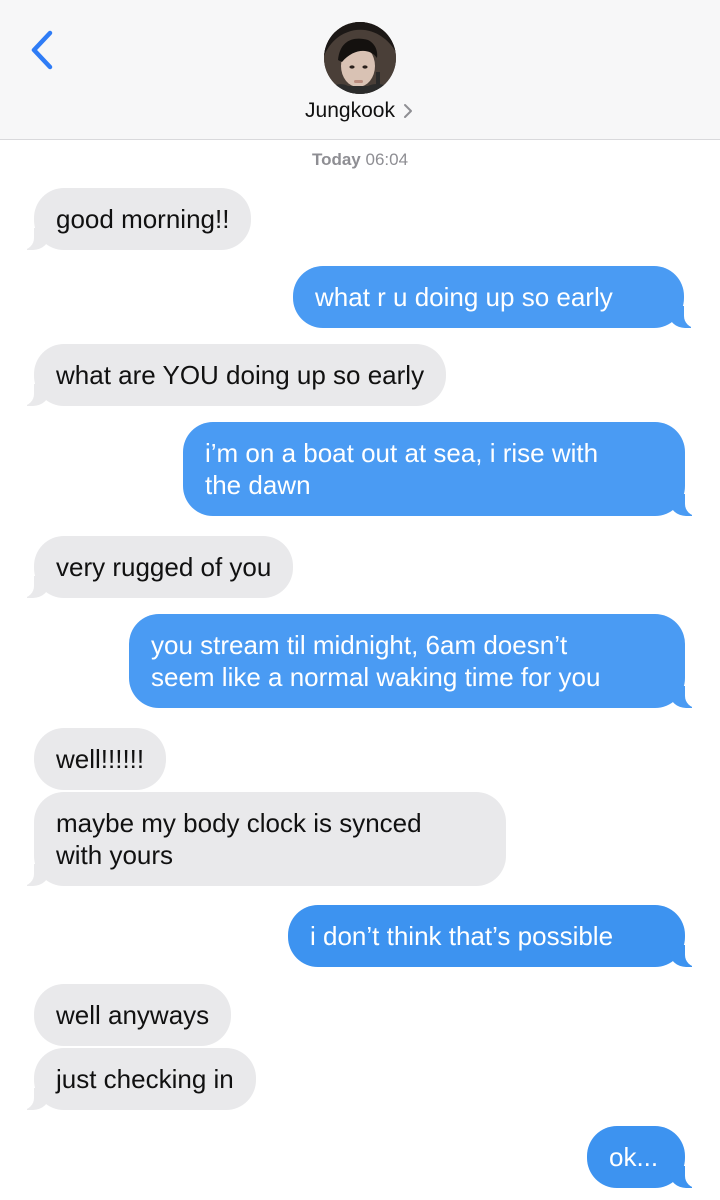 This screenshot has height=1200, width=720. What do you see at coordinates (145, 1079) in the screenshot?
I see `message-text: just checking in` at bounding box center [145, 1079].